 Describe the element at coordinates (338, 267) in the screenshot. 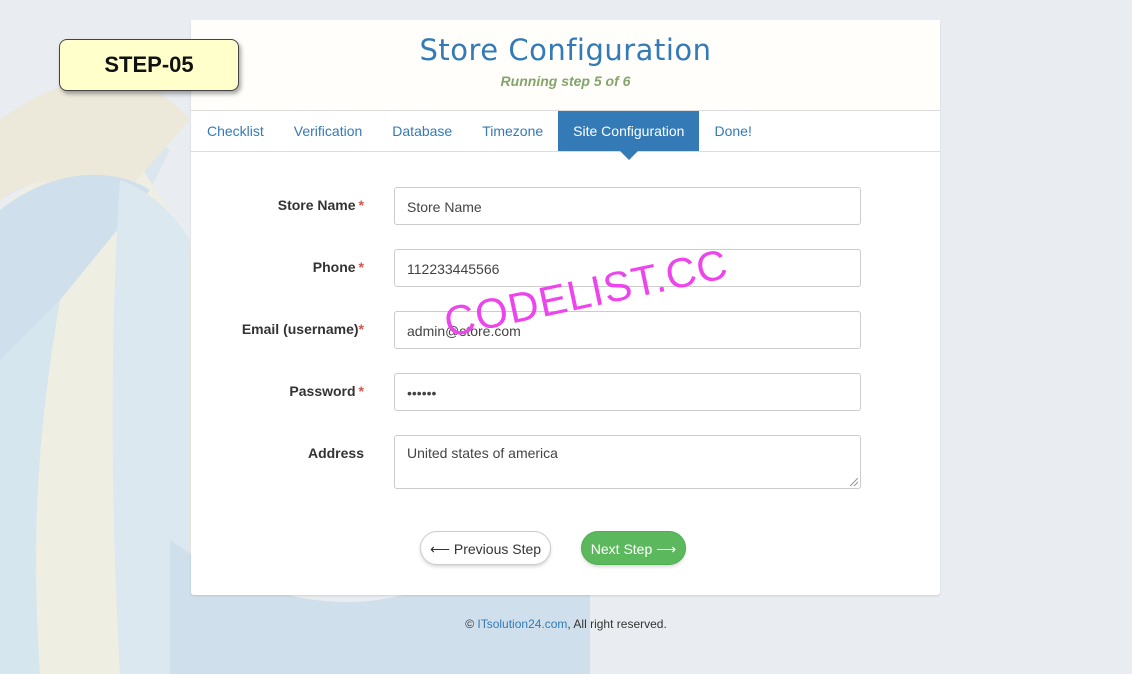

I see `phone-label: Phone *` at that location.